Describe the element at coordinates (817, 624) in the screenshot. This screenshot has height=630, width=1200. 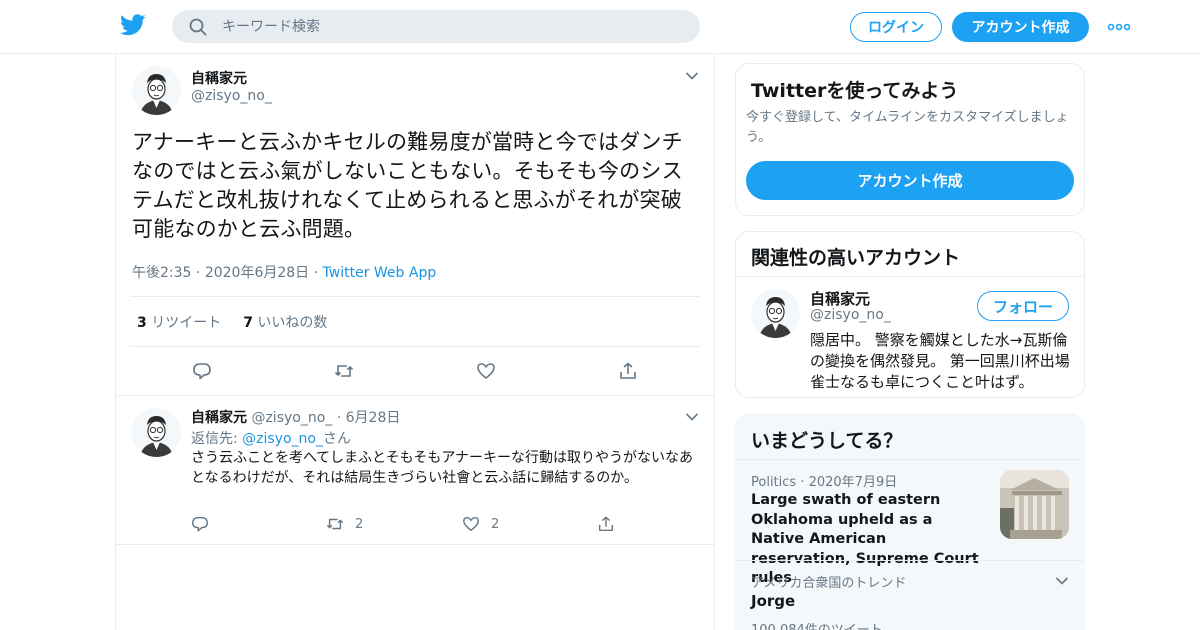
I see `trend-tweet-count: 100,084件のツイート` at that location.